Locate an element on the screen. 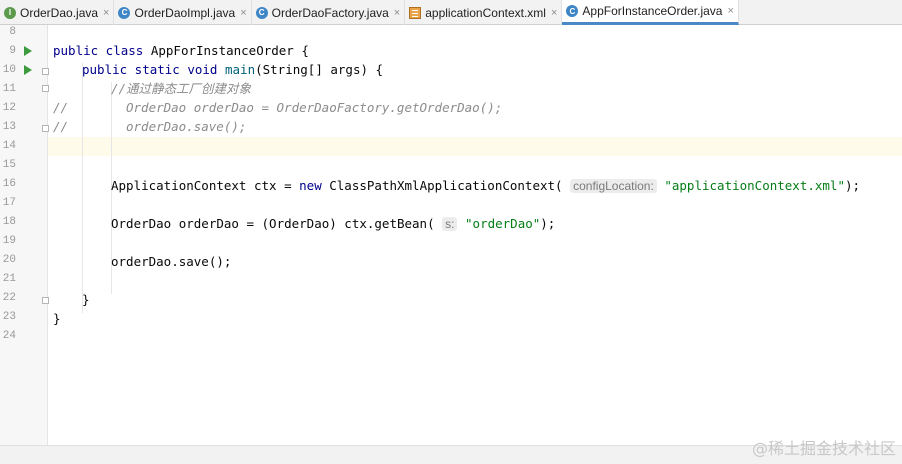  tab-label: OrderDaoFactory.java is located at coordinates (330, 12).